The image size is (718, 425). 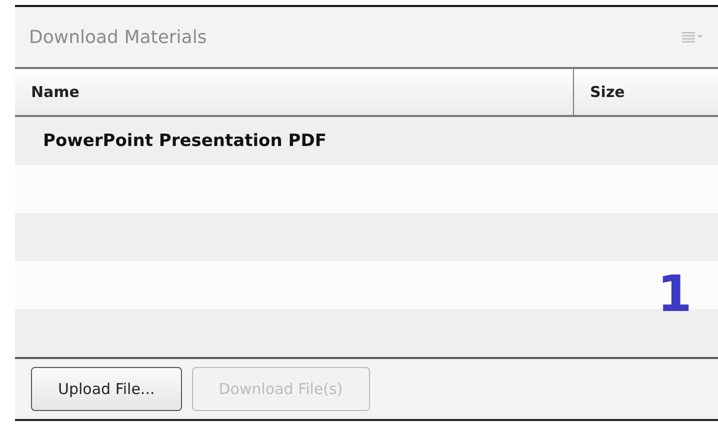 I want to click on column-header: Size, so click(x=646, y=92).